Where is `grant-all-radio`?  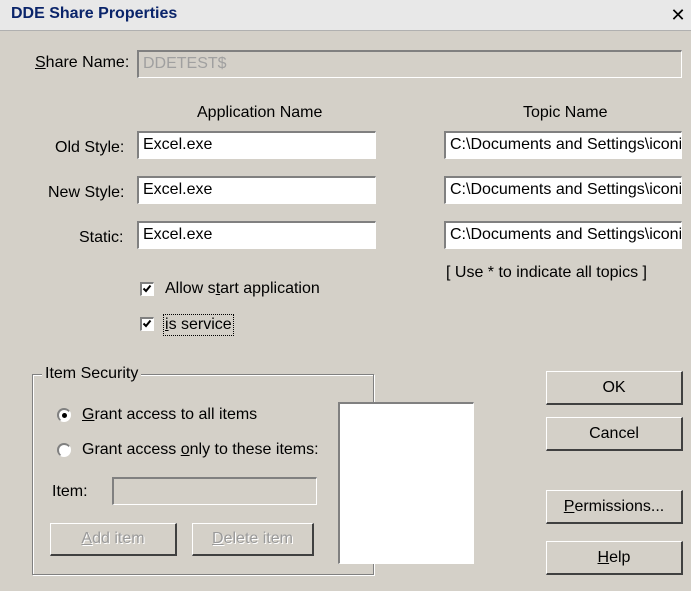
grant-all-radio is located at coordinates (64, 415).